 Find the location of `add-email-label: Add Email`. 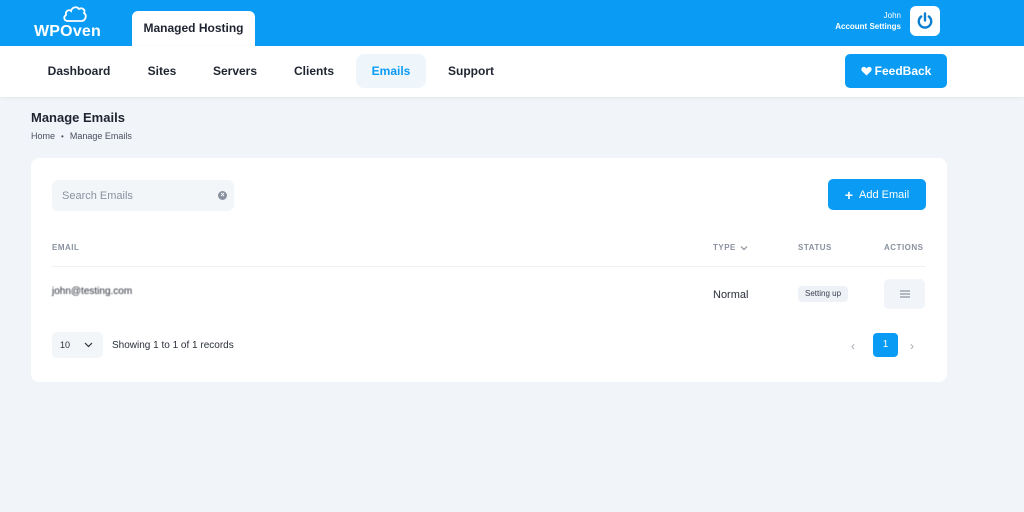

add-email-label: Add Email is located at coordinates (884, 194).